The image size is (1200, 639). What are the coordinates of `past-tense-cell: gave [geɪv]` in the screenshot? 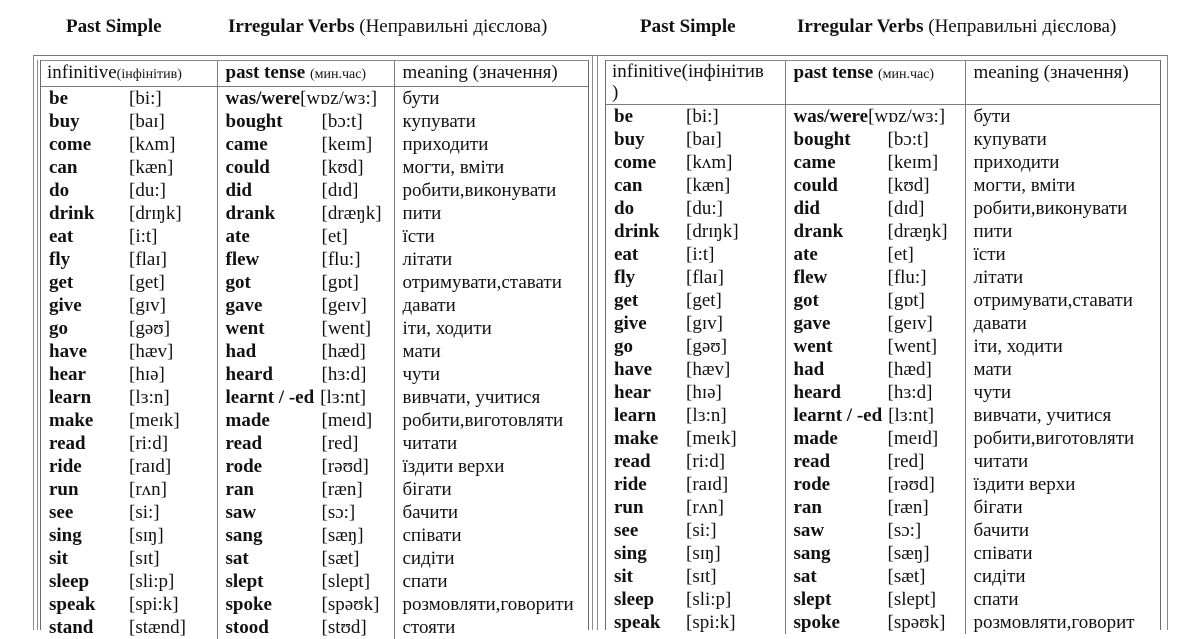 It's located at (306, 305).